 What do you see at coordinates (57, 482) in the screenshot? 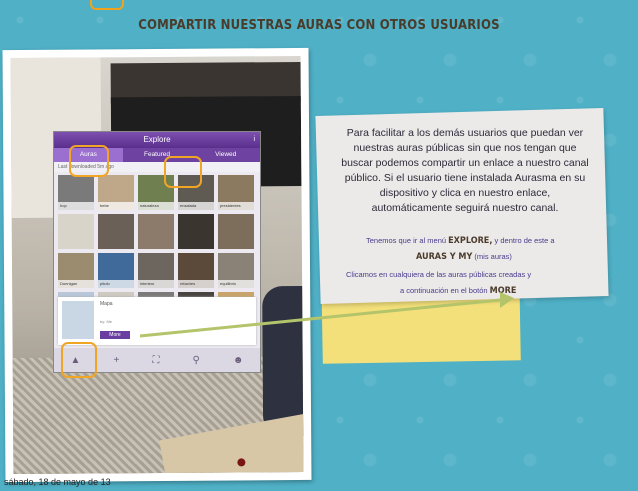
I see `footer-date: sábado, 18 de mayo de 13` at bounding box center [57, 482].